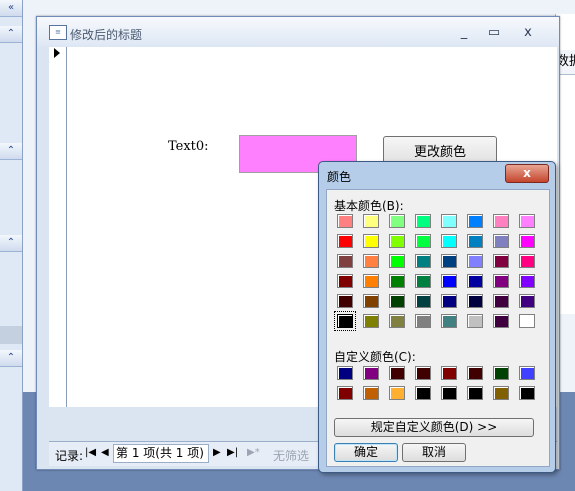  What do you see at coordinates (366, 452) in the screenshot?
I see `ok-button: 确定` at bounding box center [366, 452].